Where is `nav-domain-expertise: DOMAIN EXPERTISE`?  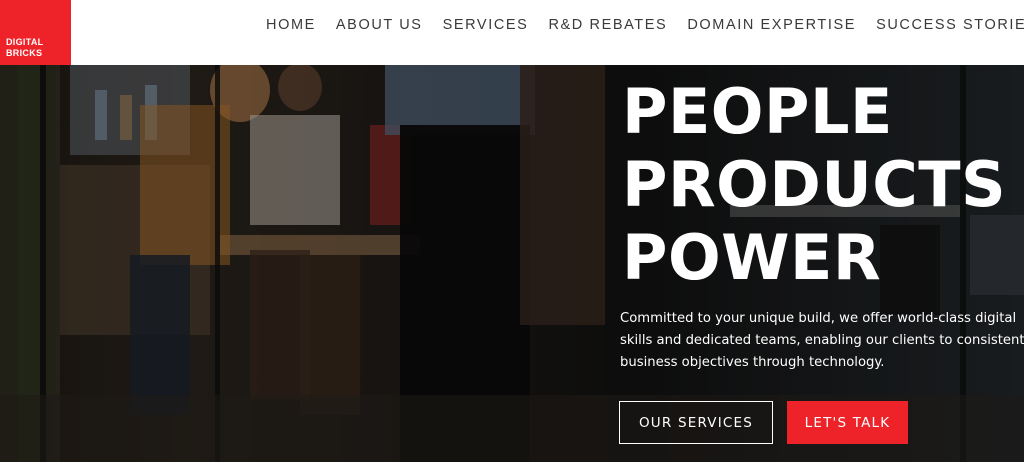
nav-domain-expertise: DOMAIN EXPERTISE is located at coordinates (771, 25).